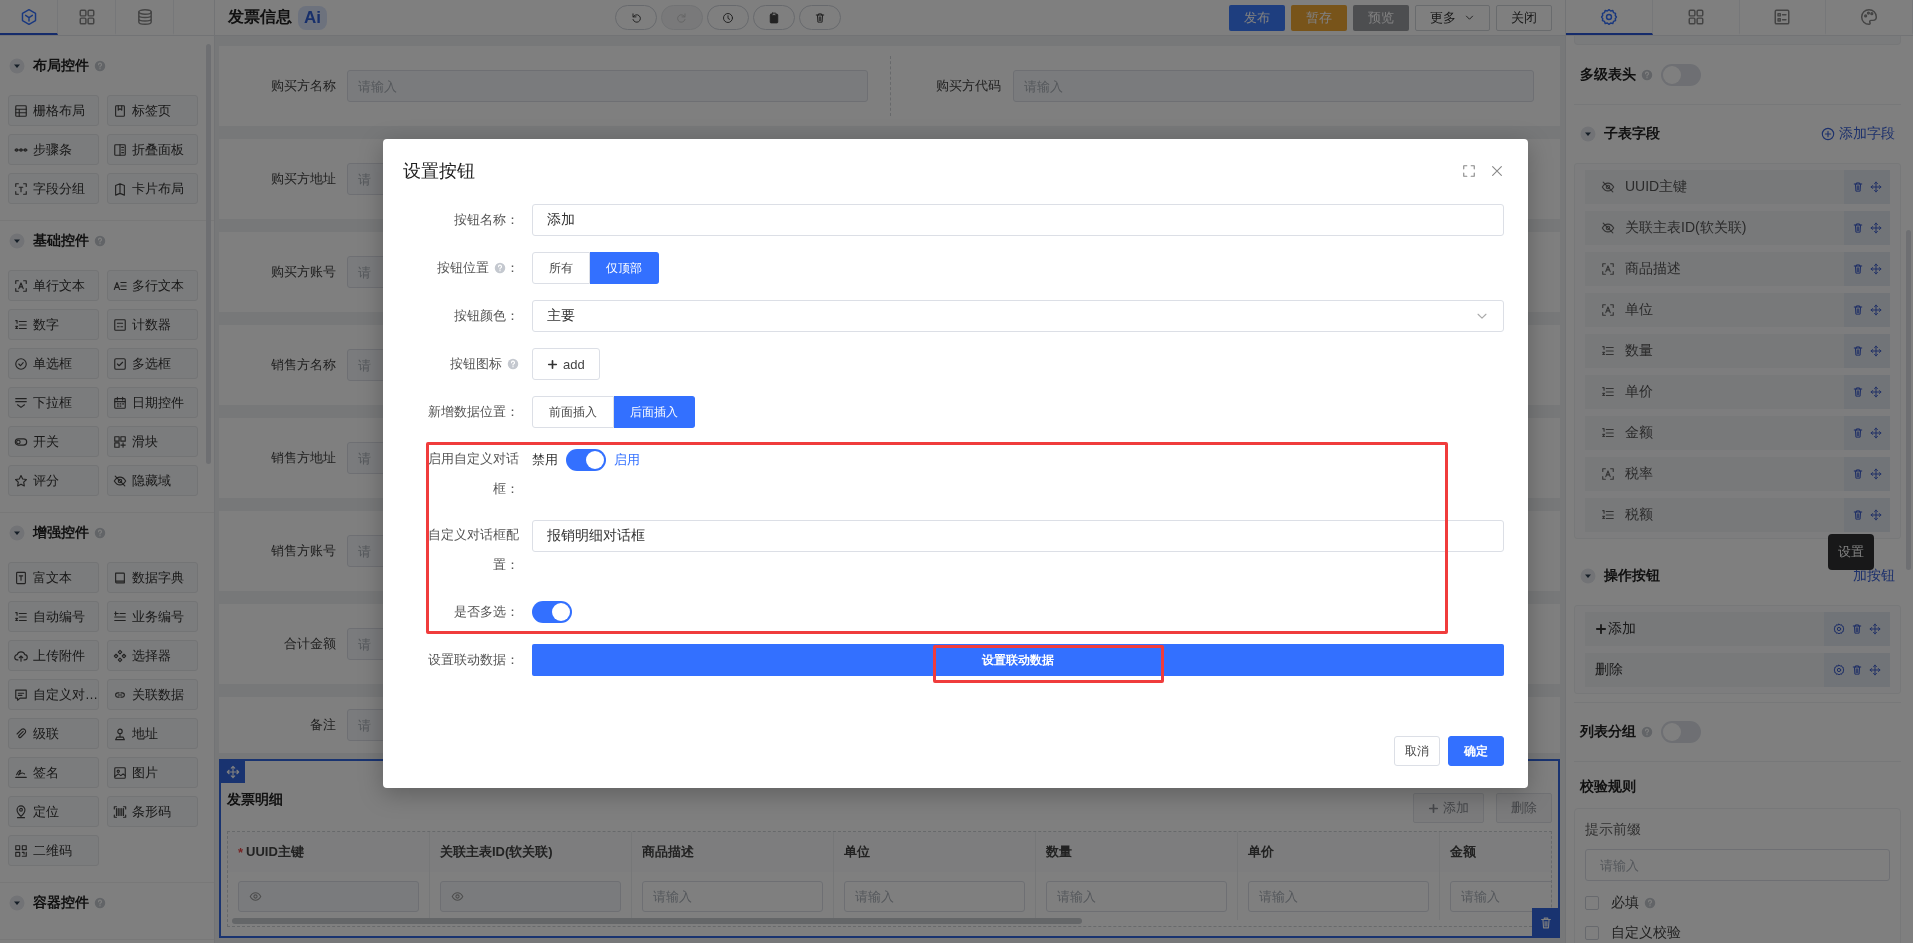 Image resolution: width=1913 pixels, height=943 pixels. Describe the element at coordinates (53, 577) in the screenshot. I see `component-item: 富文本` at that location.